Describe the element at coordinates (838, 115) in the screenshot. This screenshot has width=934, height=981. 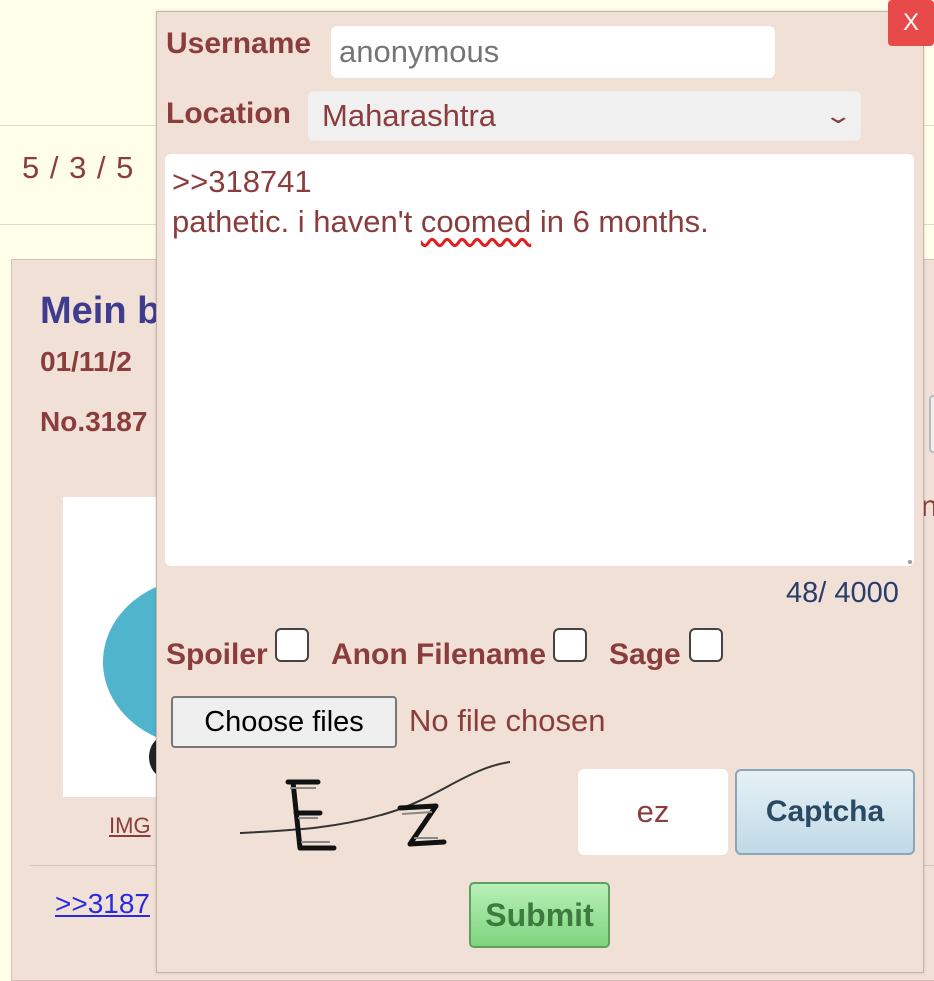
I see `chevron-down-icon: ⌄` at that location.